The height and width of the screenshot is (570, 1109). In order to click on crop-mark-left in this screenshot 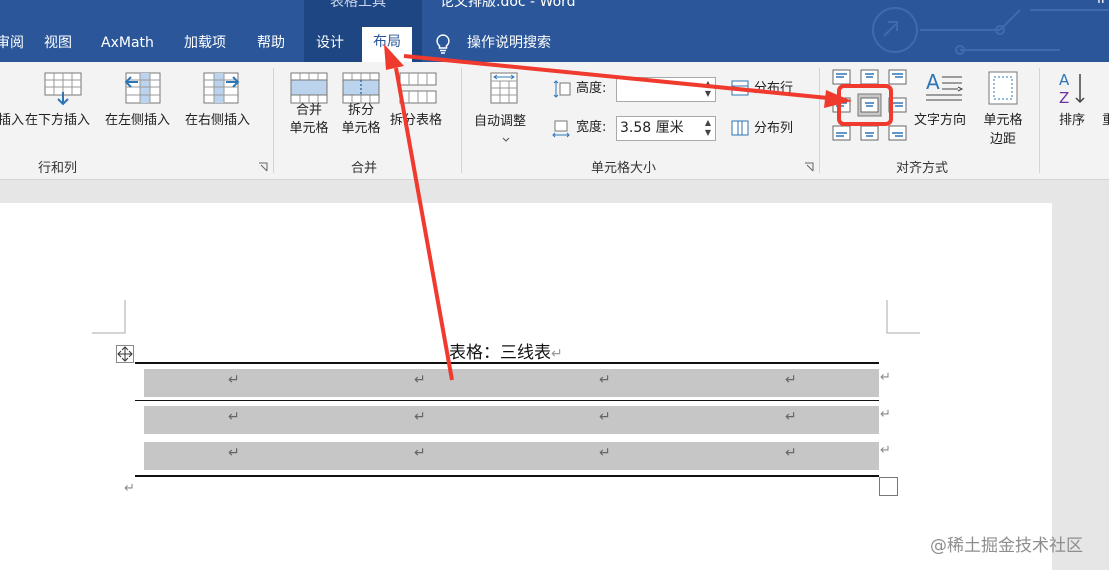, I will do `click(109, 317)`.